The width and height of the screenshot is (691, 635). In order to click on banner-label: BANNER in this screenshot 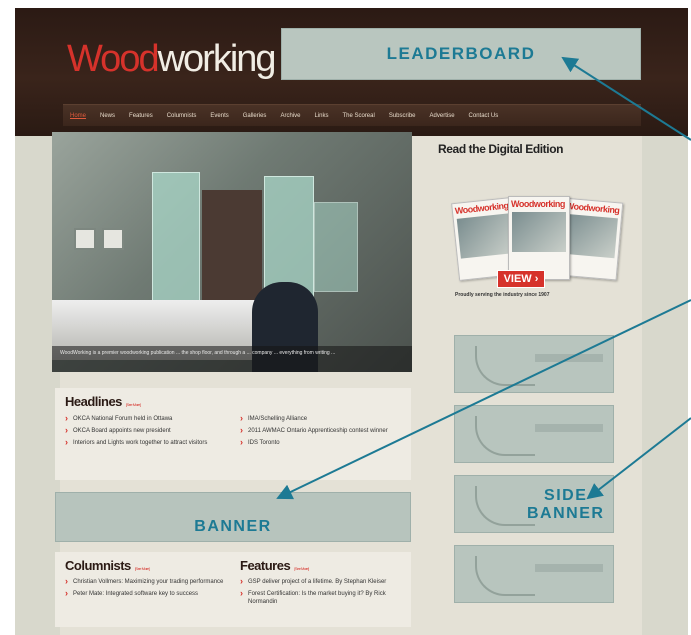, I will do `click(233, 526)`.